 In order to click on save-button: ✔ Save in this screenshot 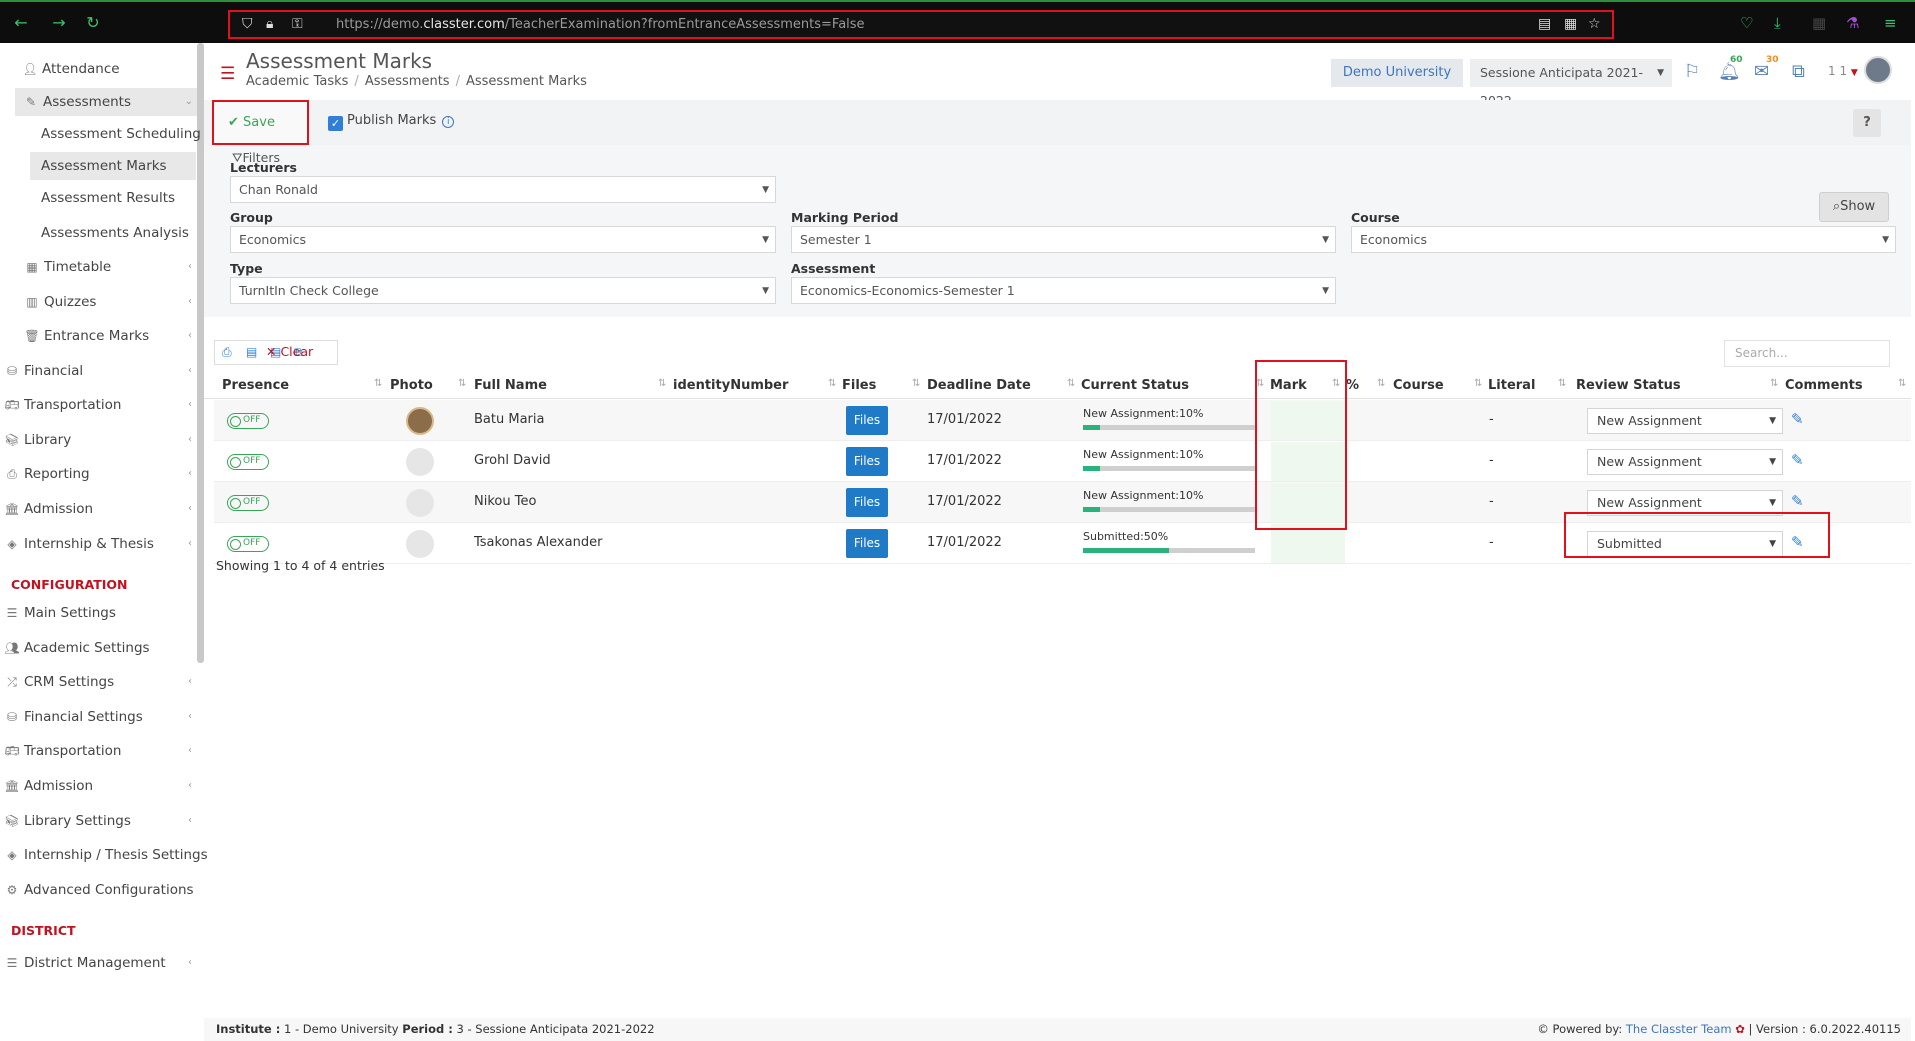, I will do `click(260, 122)`.